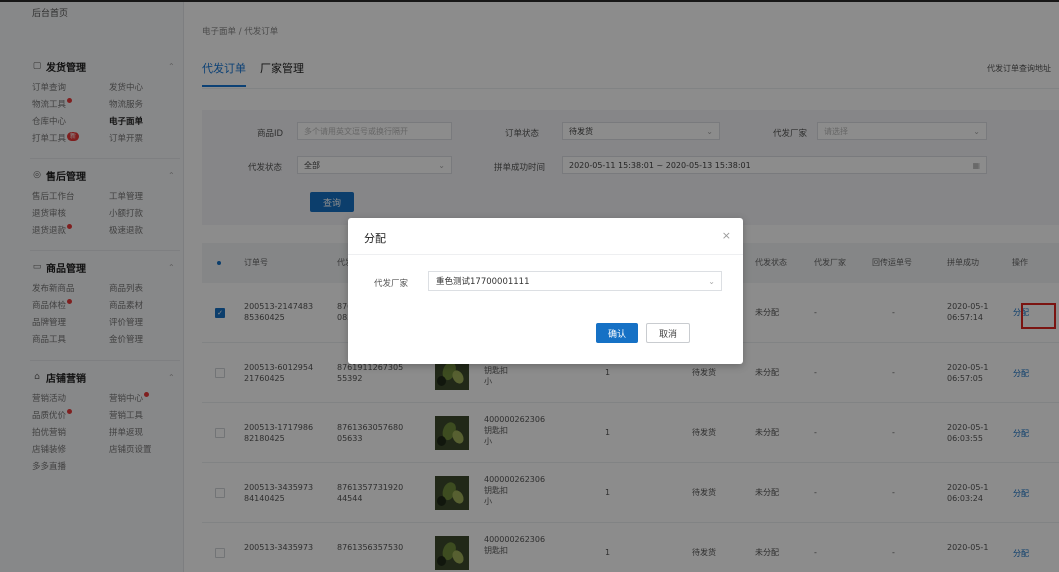 The height and width of the screenshot is (572, 1059). Describe the element at coordinates (617, 333) in the screenshot. I see `confirm-button: 确认` at that location.